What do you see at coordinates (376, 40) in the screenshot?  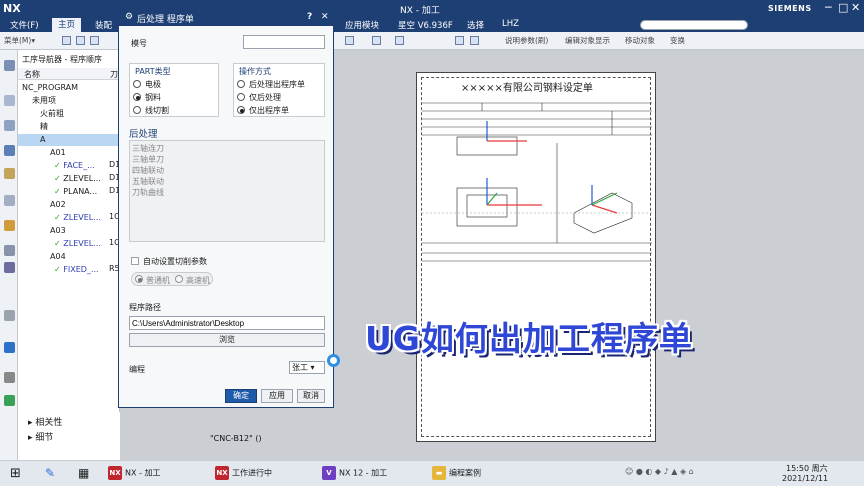 I see `circle-icon` at bounding box center [376, 40].